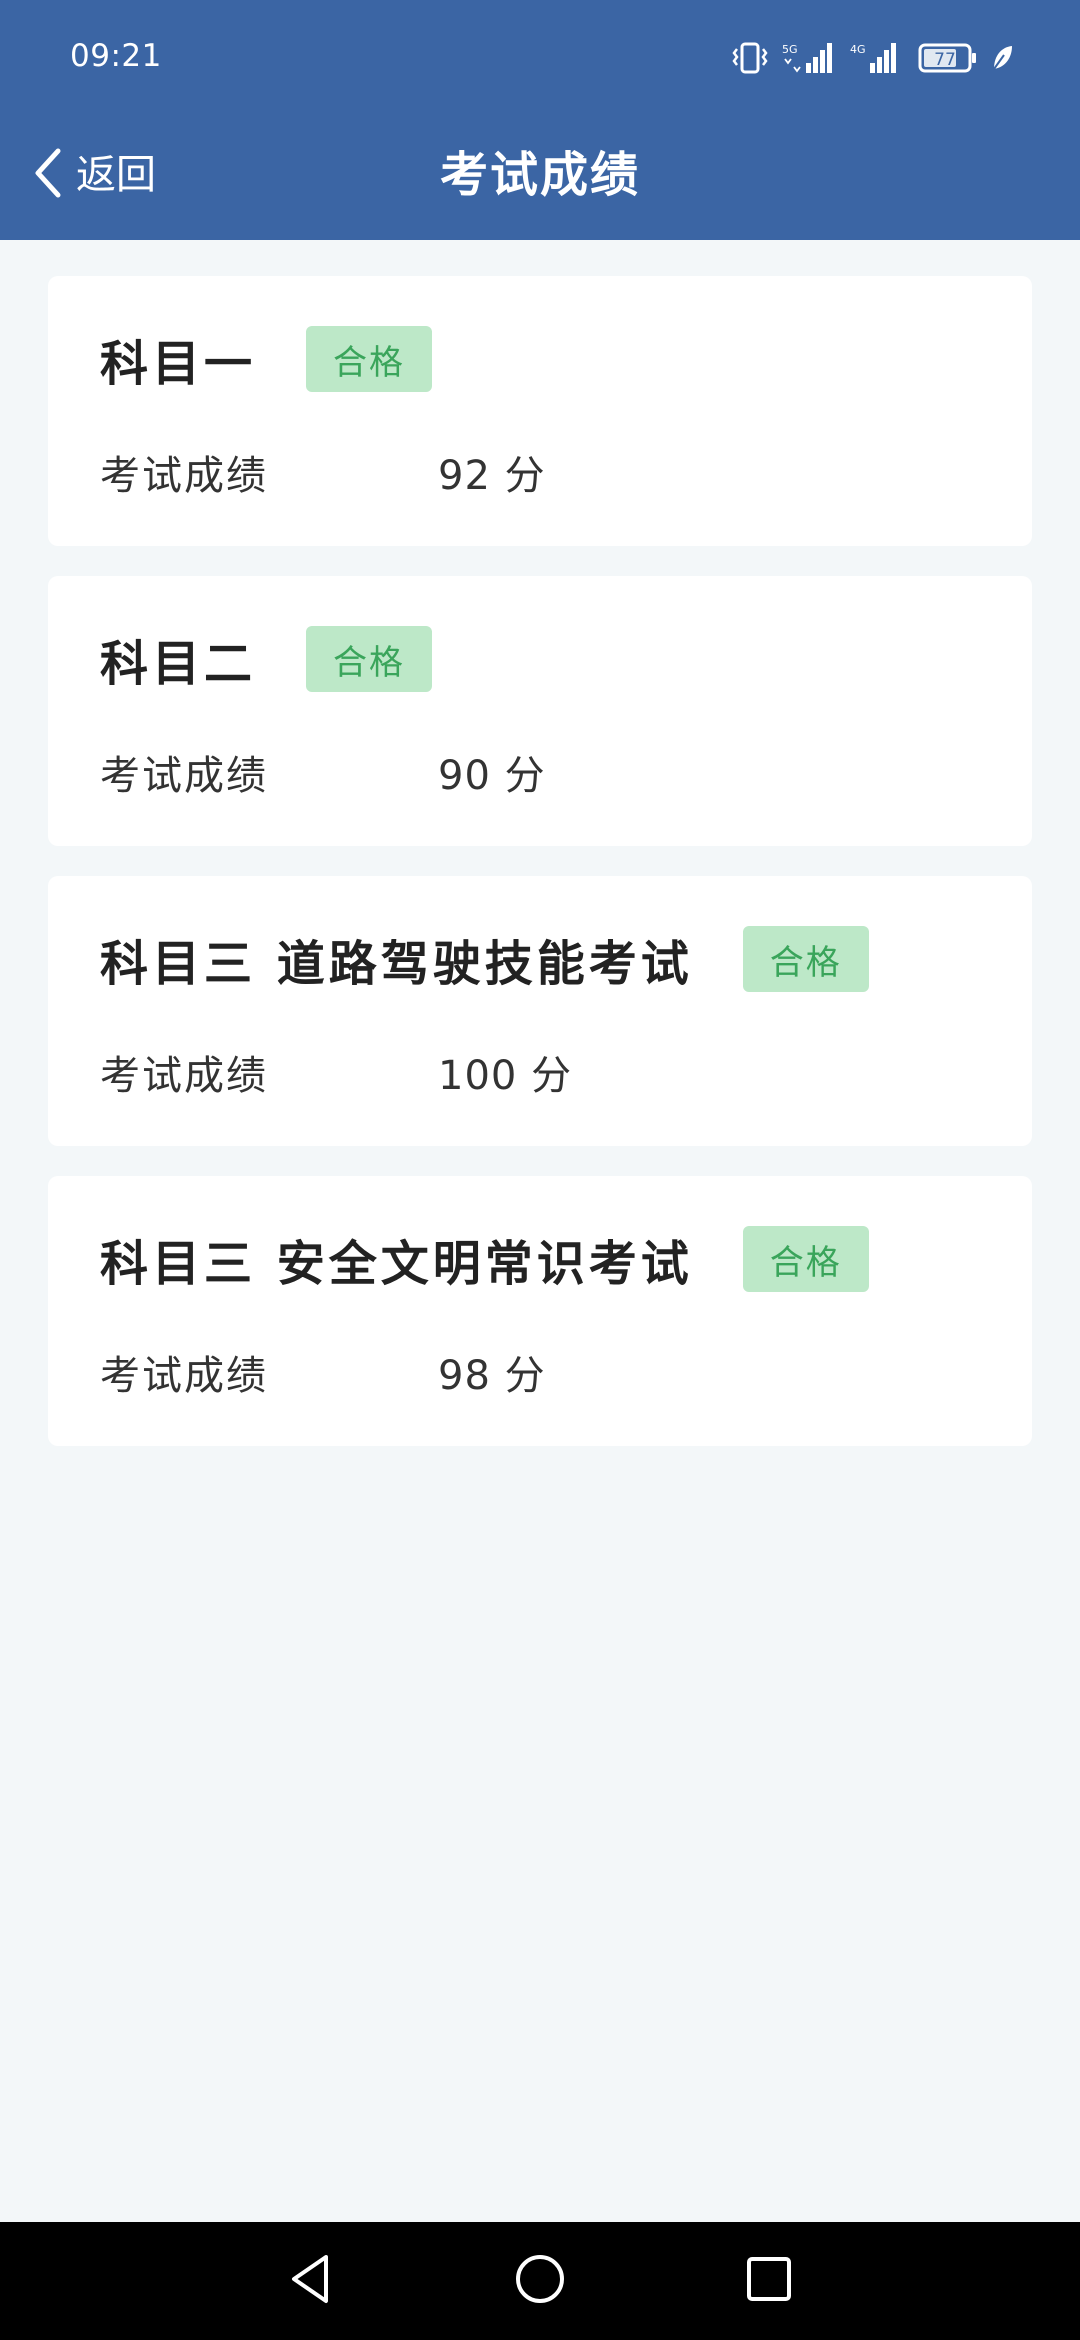 The image size is (1080, 2340). I want to click on system-nav-bar, so click(540, 2281).